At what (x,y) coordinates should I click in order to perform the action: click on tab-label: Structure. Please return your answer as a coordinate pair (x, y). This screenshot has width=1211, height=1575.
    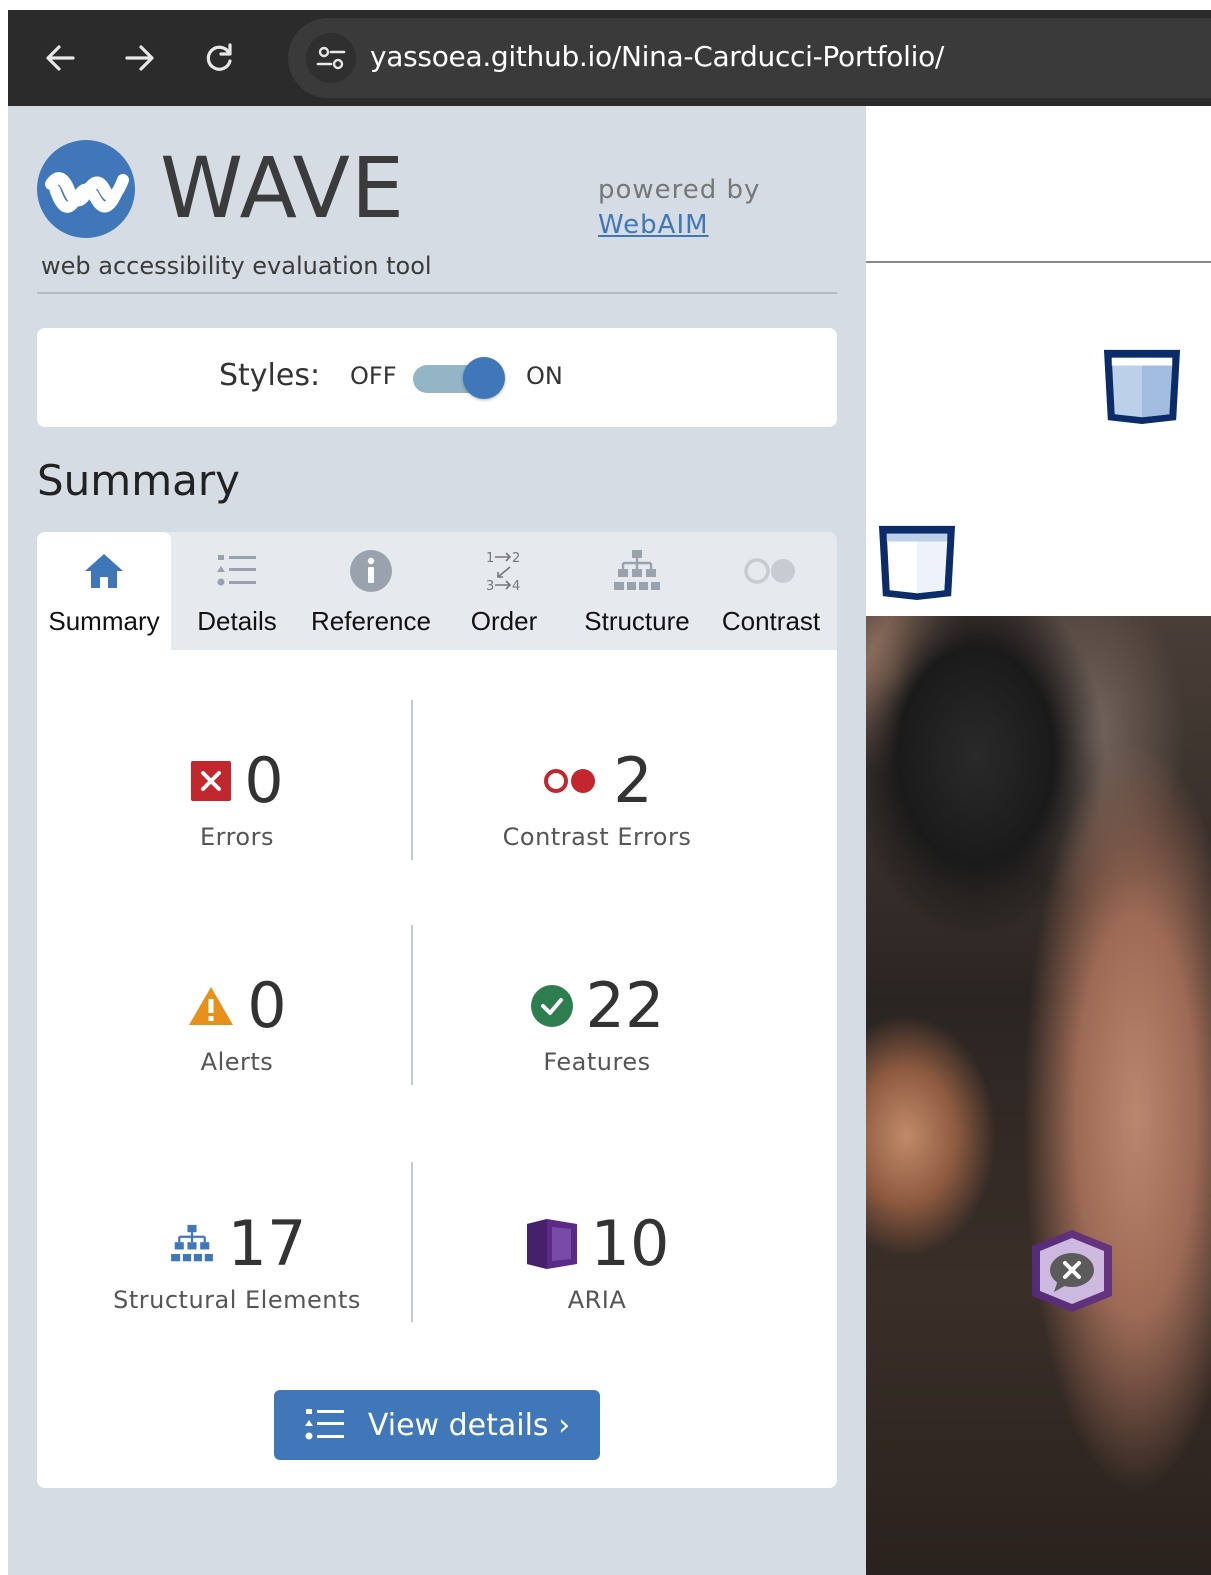
    Looking at the image, I should click on (637, 621).